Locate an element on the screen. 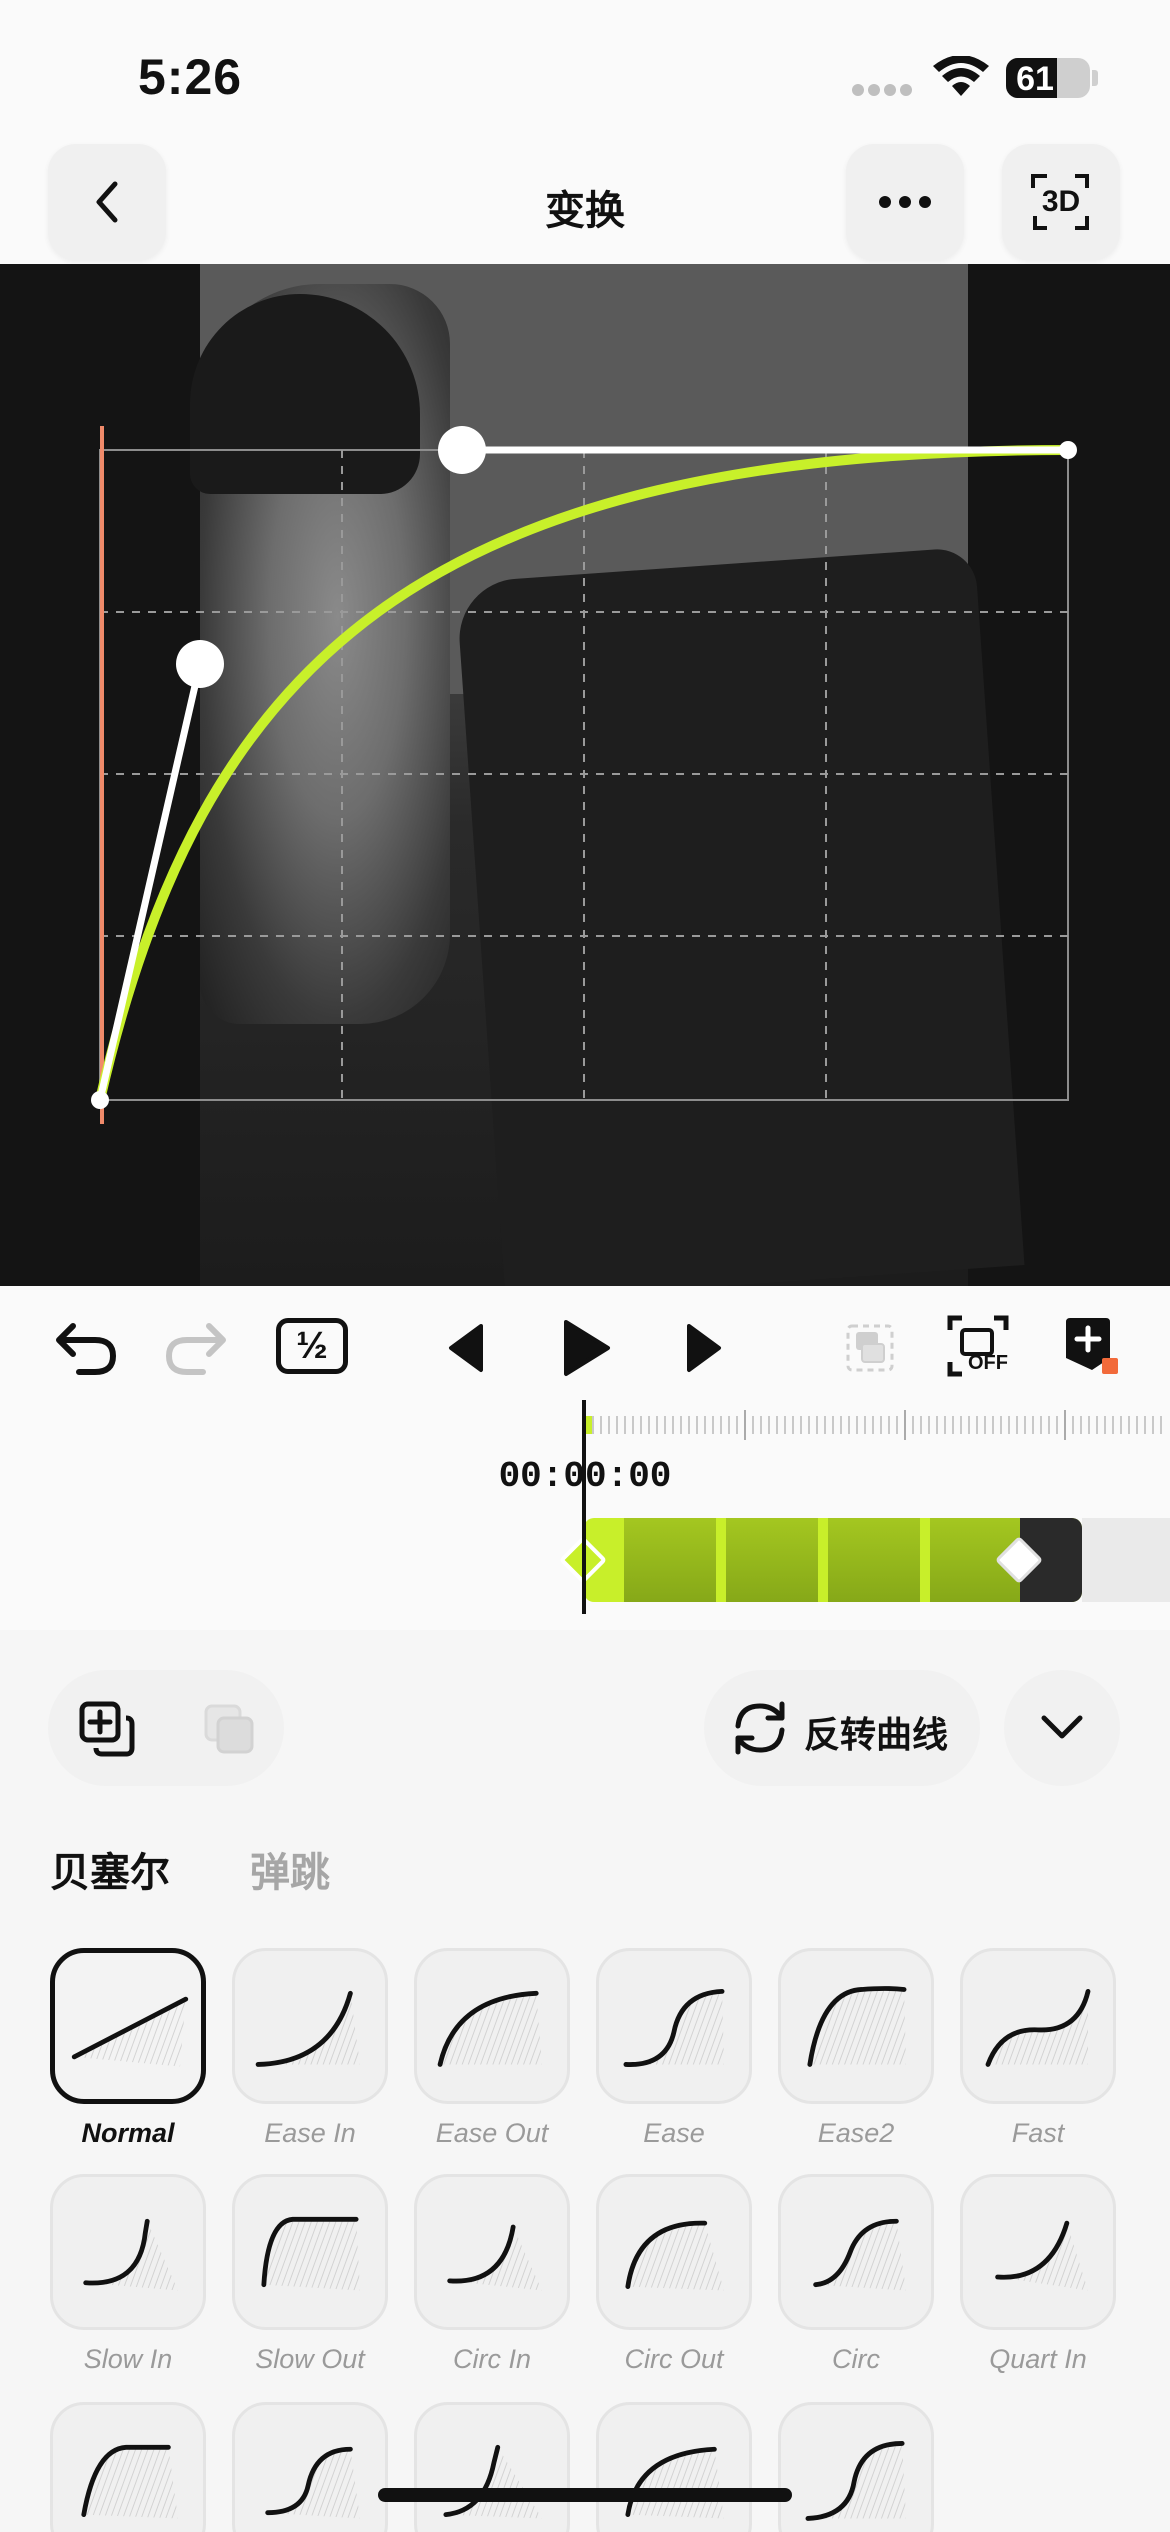 Image resolution: width=1170 pixels, height=2532 pixels. prev-frame-button is located at coordinates (465, 1348).